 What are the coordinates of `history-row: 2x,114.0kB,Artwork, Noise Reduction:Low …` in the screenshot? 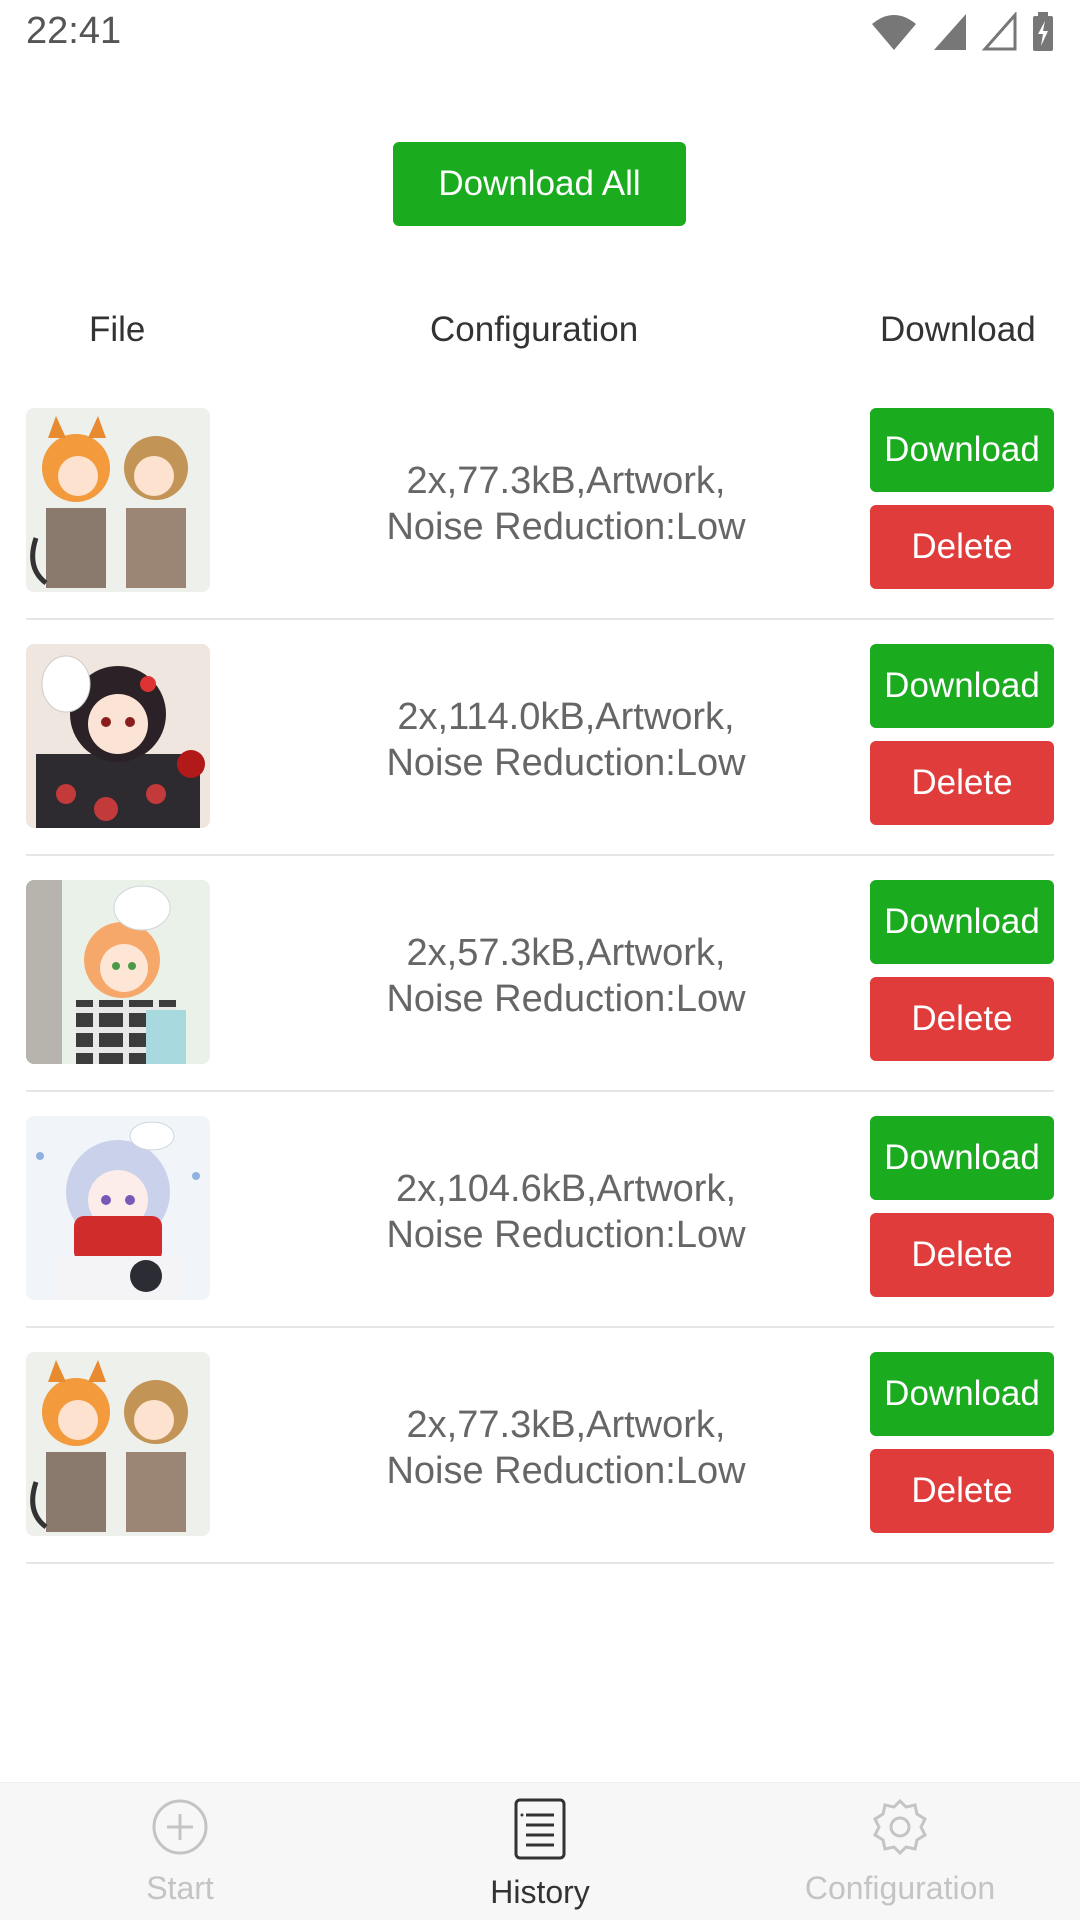 It's located at (540, 738).